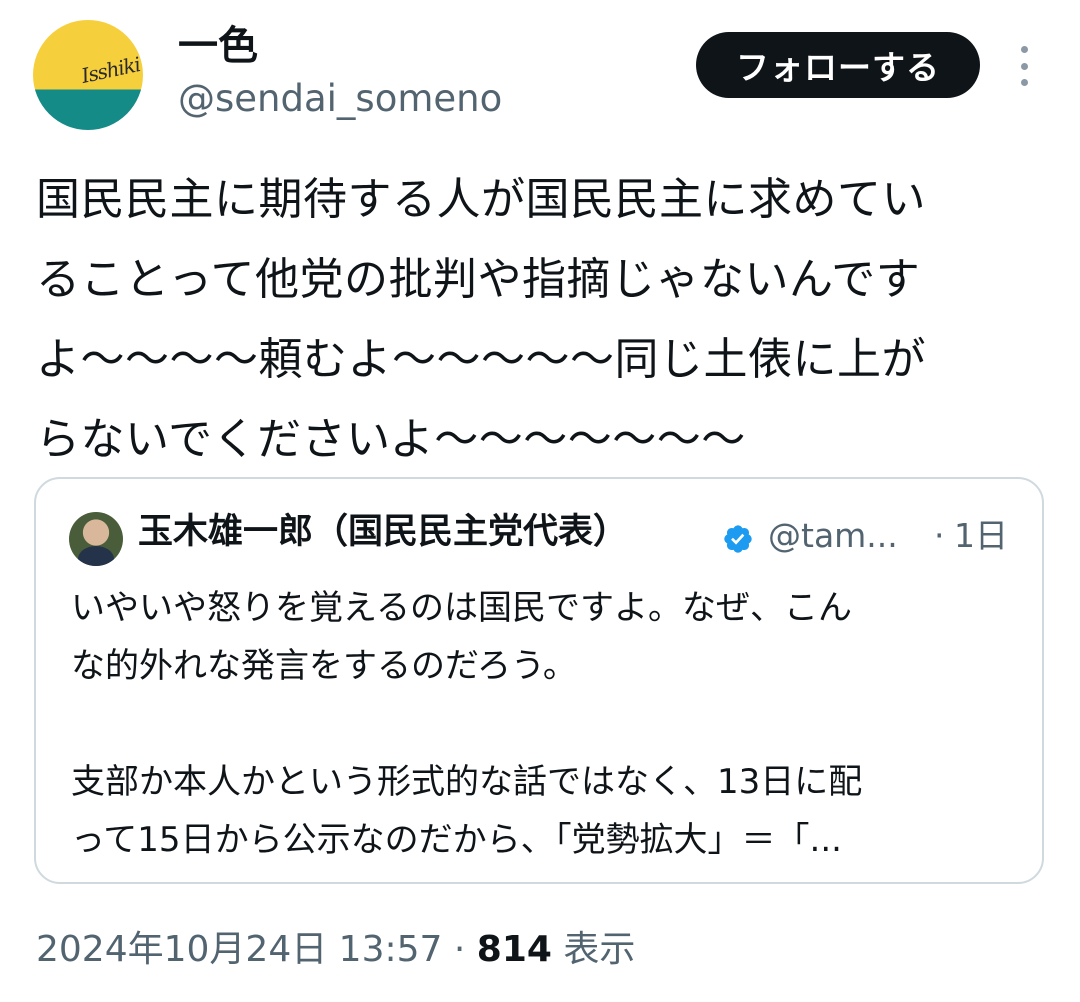 The image size is (1080, 1002). What do you see at coordinates (218, 46) in the screenshot?
I see `author-display-name: 一色` at bounding box center [218, 46].